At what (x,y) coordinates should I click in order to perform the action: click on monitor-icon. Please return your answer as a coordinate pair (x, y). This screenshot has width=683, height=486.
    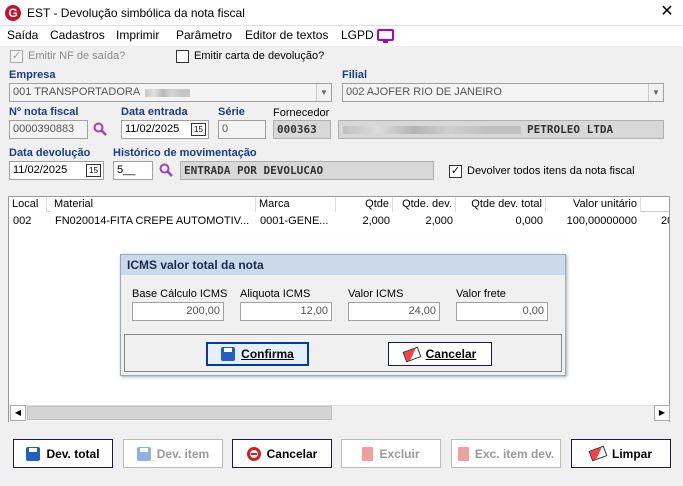
    Looking at the image, I should click on (385, 36).